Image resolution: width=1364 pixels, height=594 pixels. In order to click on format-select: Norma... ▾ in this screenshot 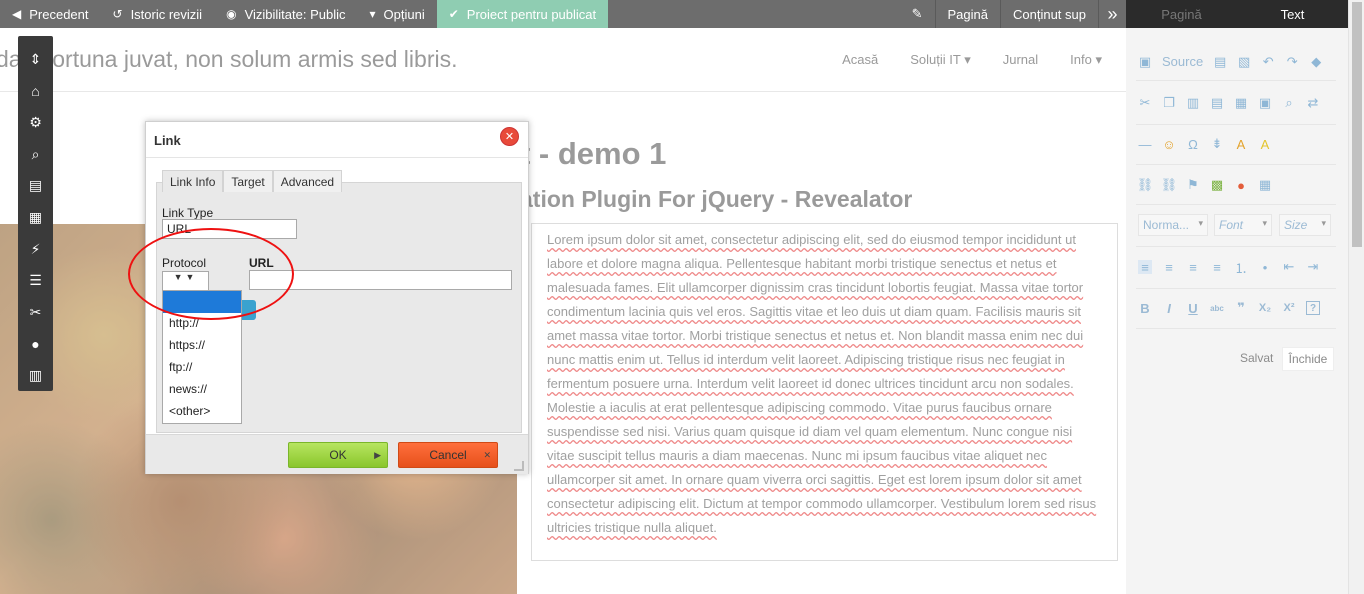, I will do `click(1173, 225)`.